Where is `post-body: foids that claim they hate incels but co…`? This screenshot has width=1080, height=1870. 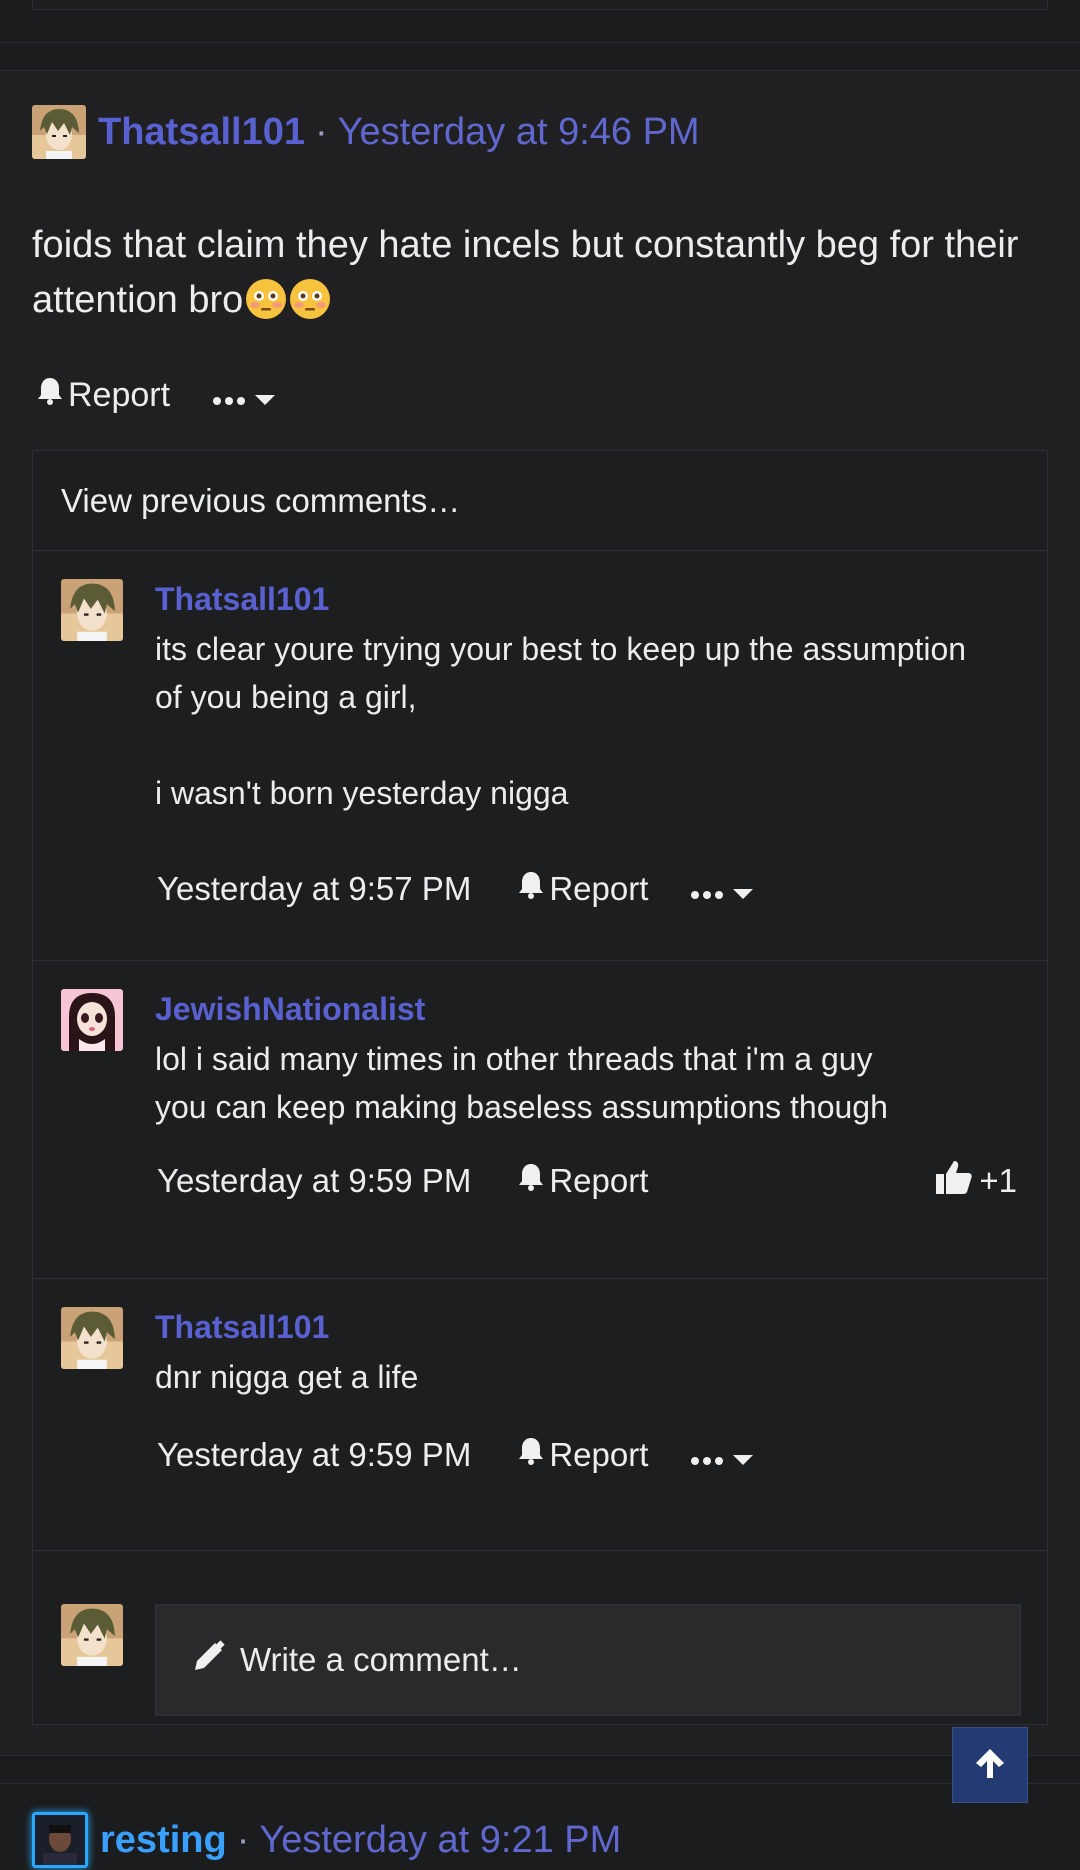 post-body: foids that claim they hate incels but co… is located at coordinates (532, 273).